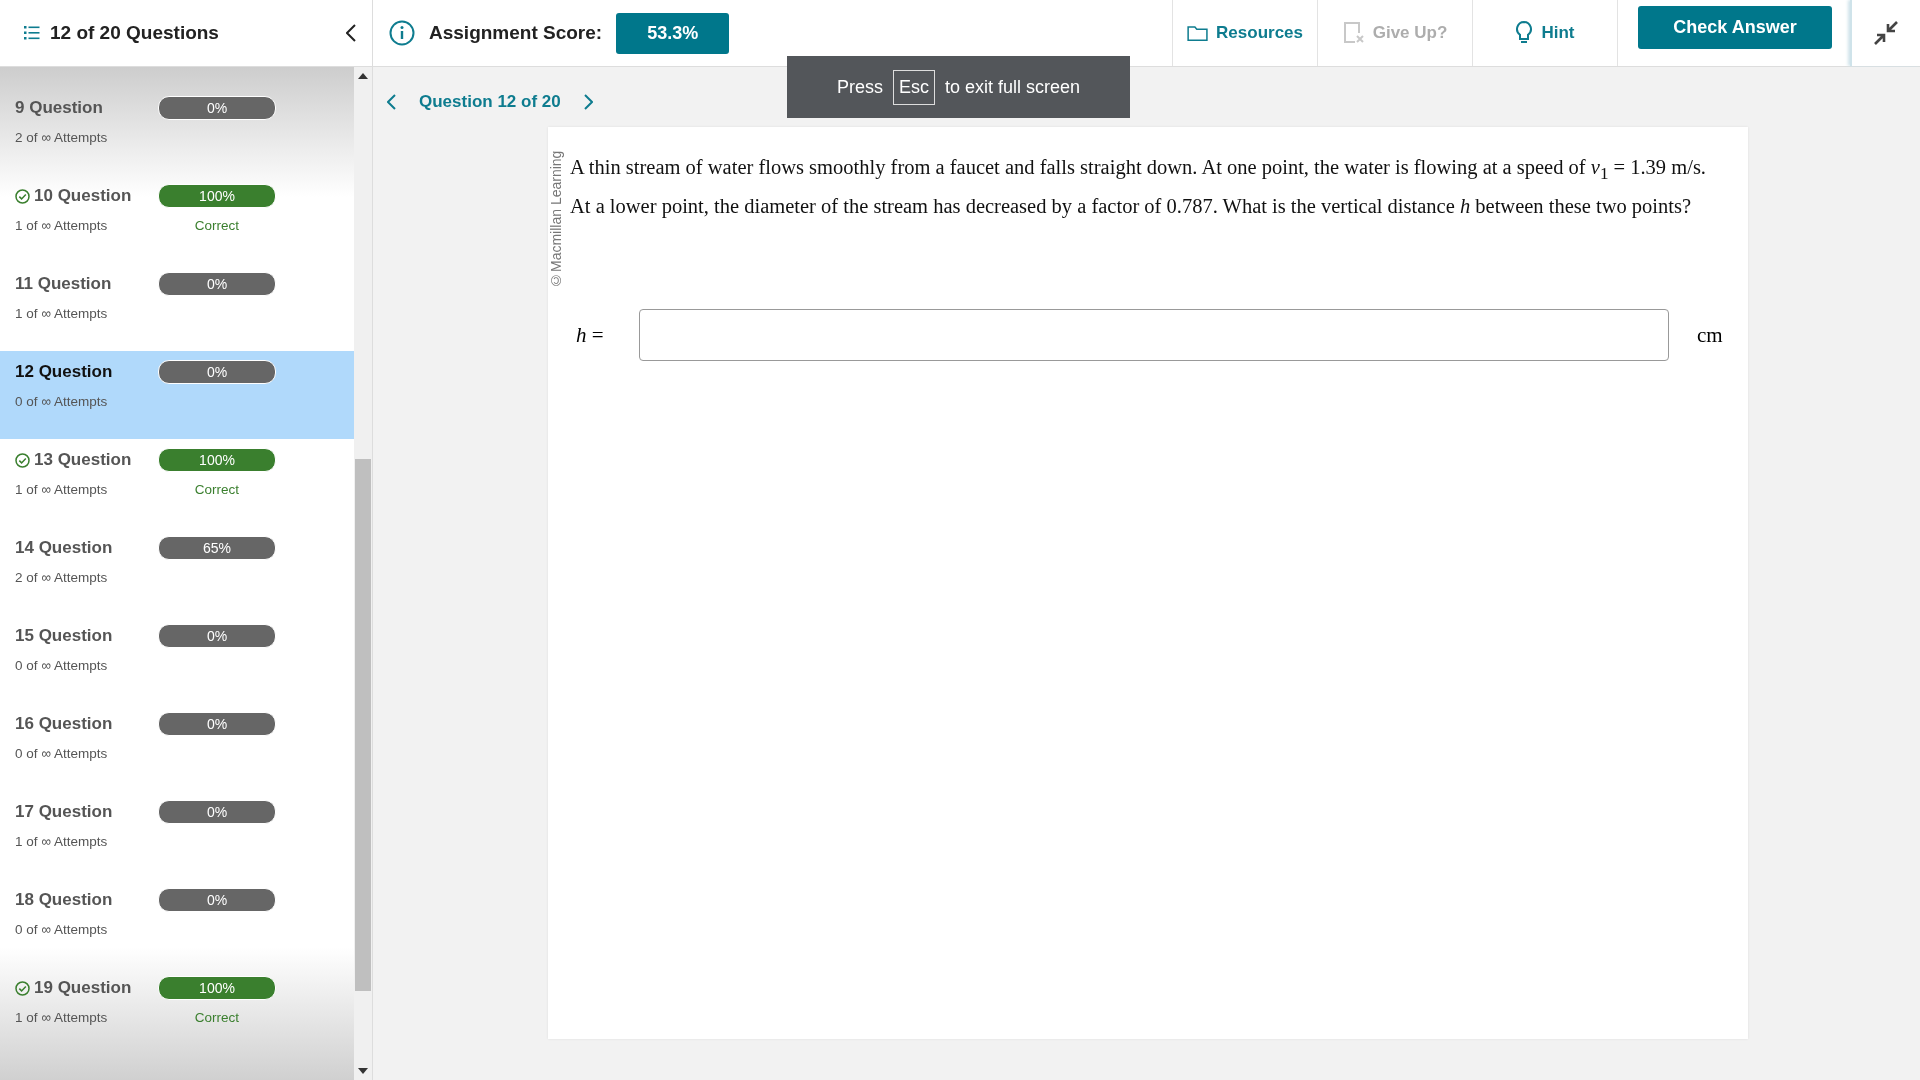 The height and width of the screenshot is (1080, 1920). What do you see at coordinates (556, 221) in the screenshot?
I see `copyright-text: ©Macmillan Learning` at bounding box center [556, 221].